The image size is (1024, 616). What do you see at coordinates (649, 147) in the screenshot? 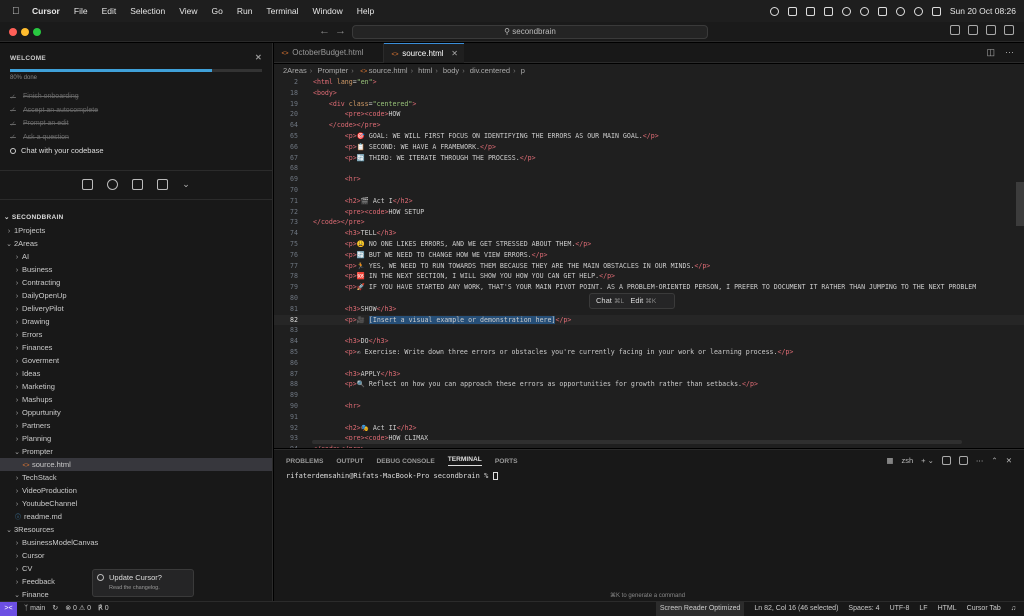
I see `code-line: 66 <p>📋 SECOND: WE HAVE A FRAMEWORK.</p>` at bounding box center [649, 147].